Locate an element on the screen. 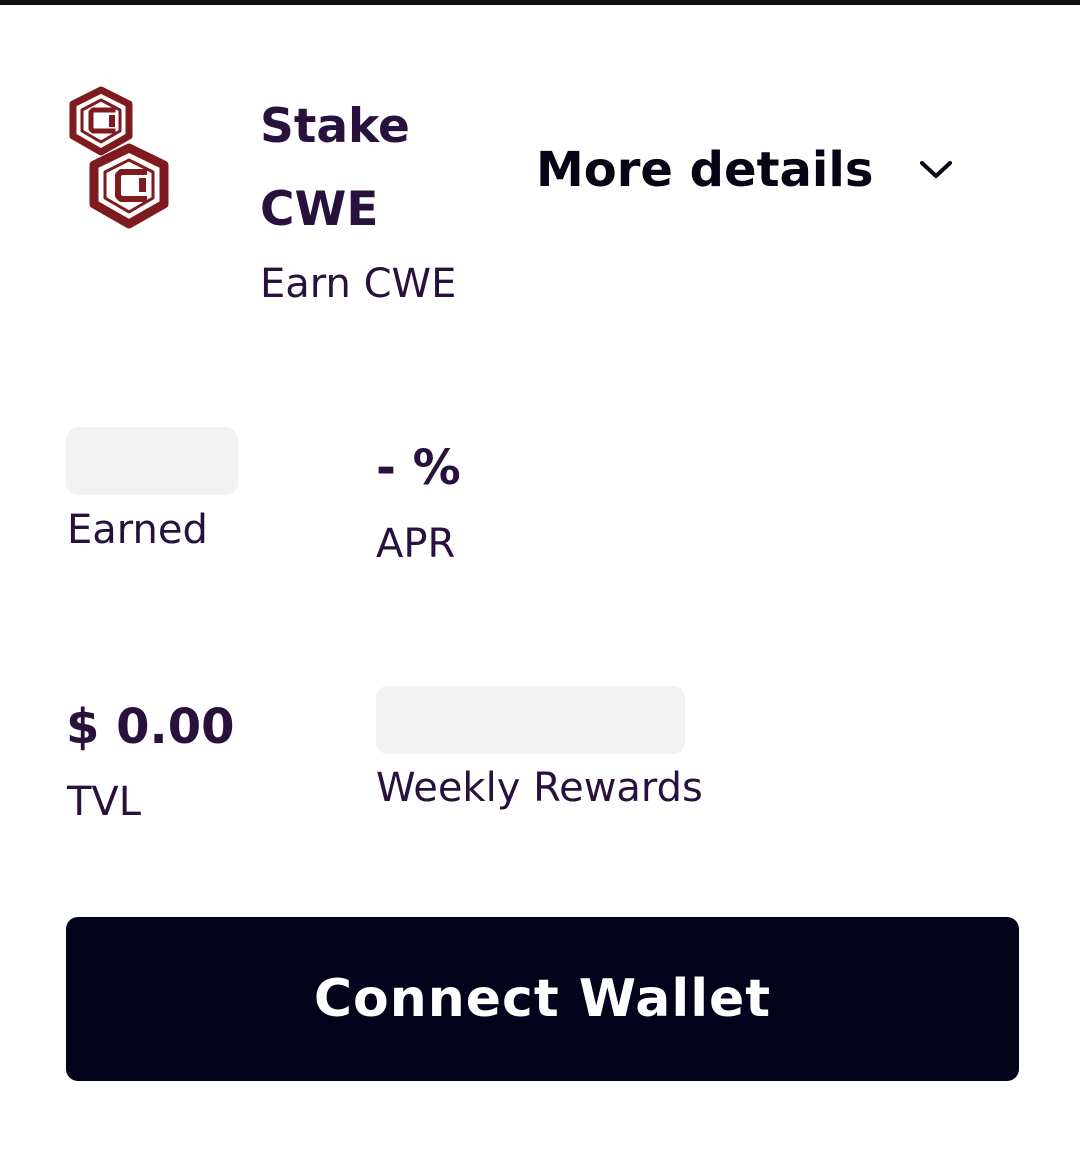 The image size is (1080, 1158). chevron-down-icon is located at coordinates (936, 169).